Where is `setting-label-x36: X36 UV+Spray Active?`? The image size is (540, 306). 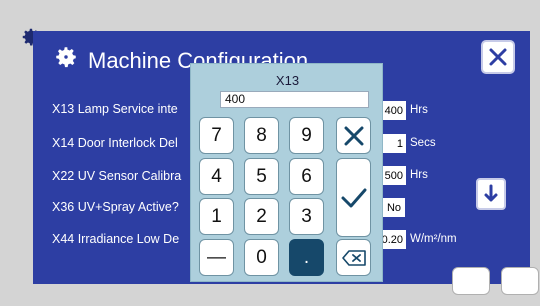
setting-label-x36: X36 UV+Spray Active? is located at coordinates (115, 207).